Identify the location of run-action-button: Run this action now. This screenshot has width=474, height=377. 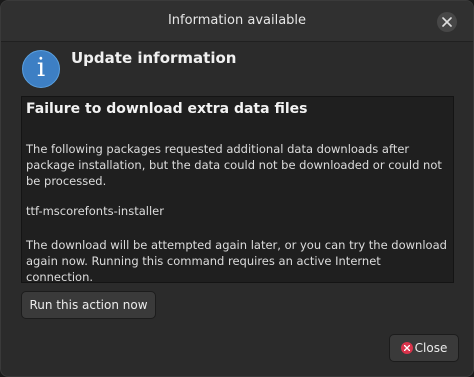
(88, 305).